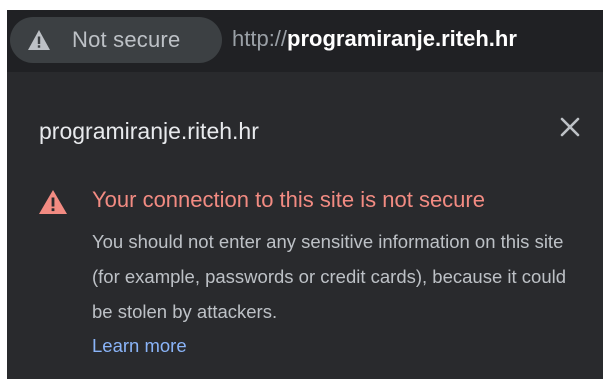  I want to click on learn-more-link: Learn more, so click(139, 346).